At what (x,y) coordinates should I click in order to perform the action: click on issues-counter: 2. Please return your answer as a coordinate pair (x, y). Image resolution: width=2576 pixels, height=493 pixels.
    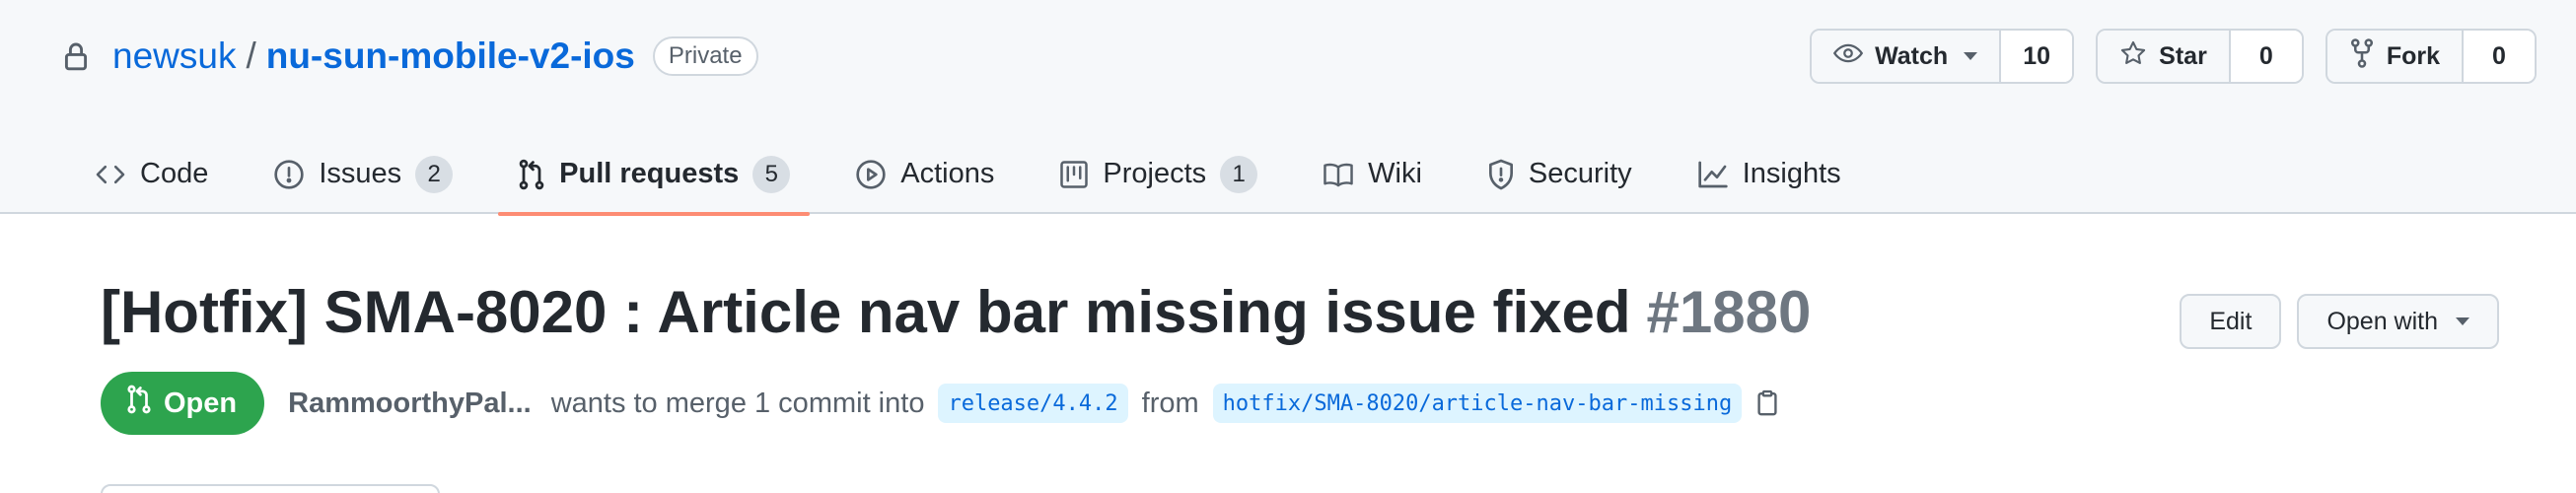
    Looking at the image, I should click on (434, 174).